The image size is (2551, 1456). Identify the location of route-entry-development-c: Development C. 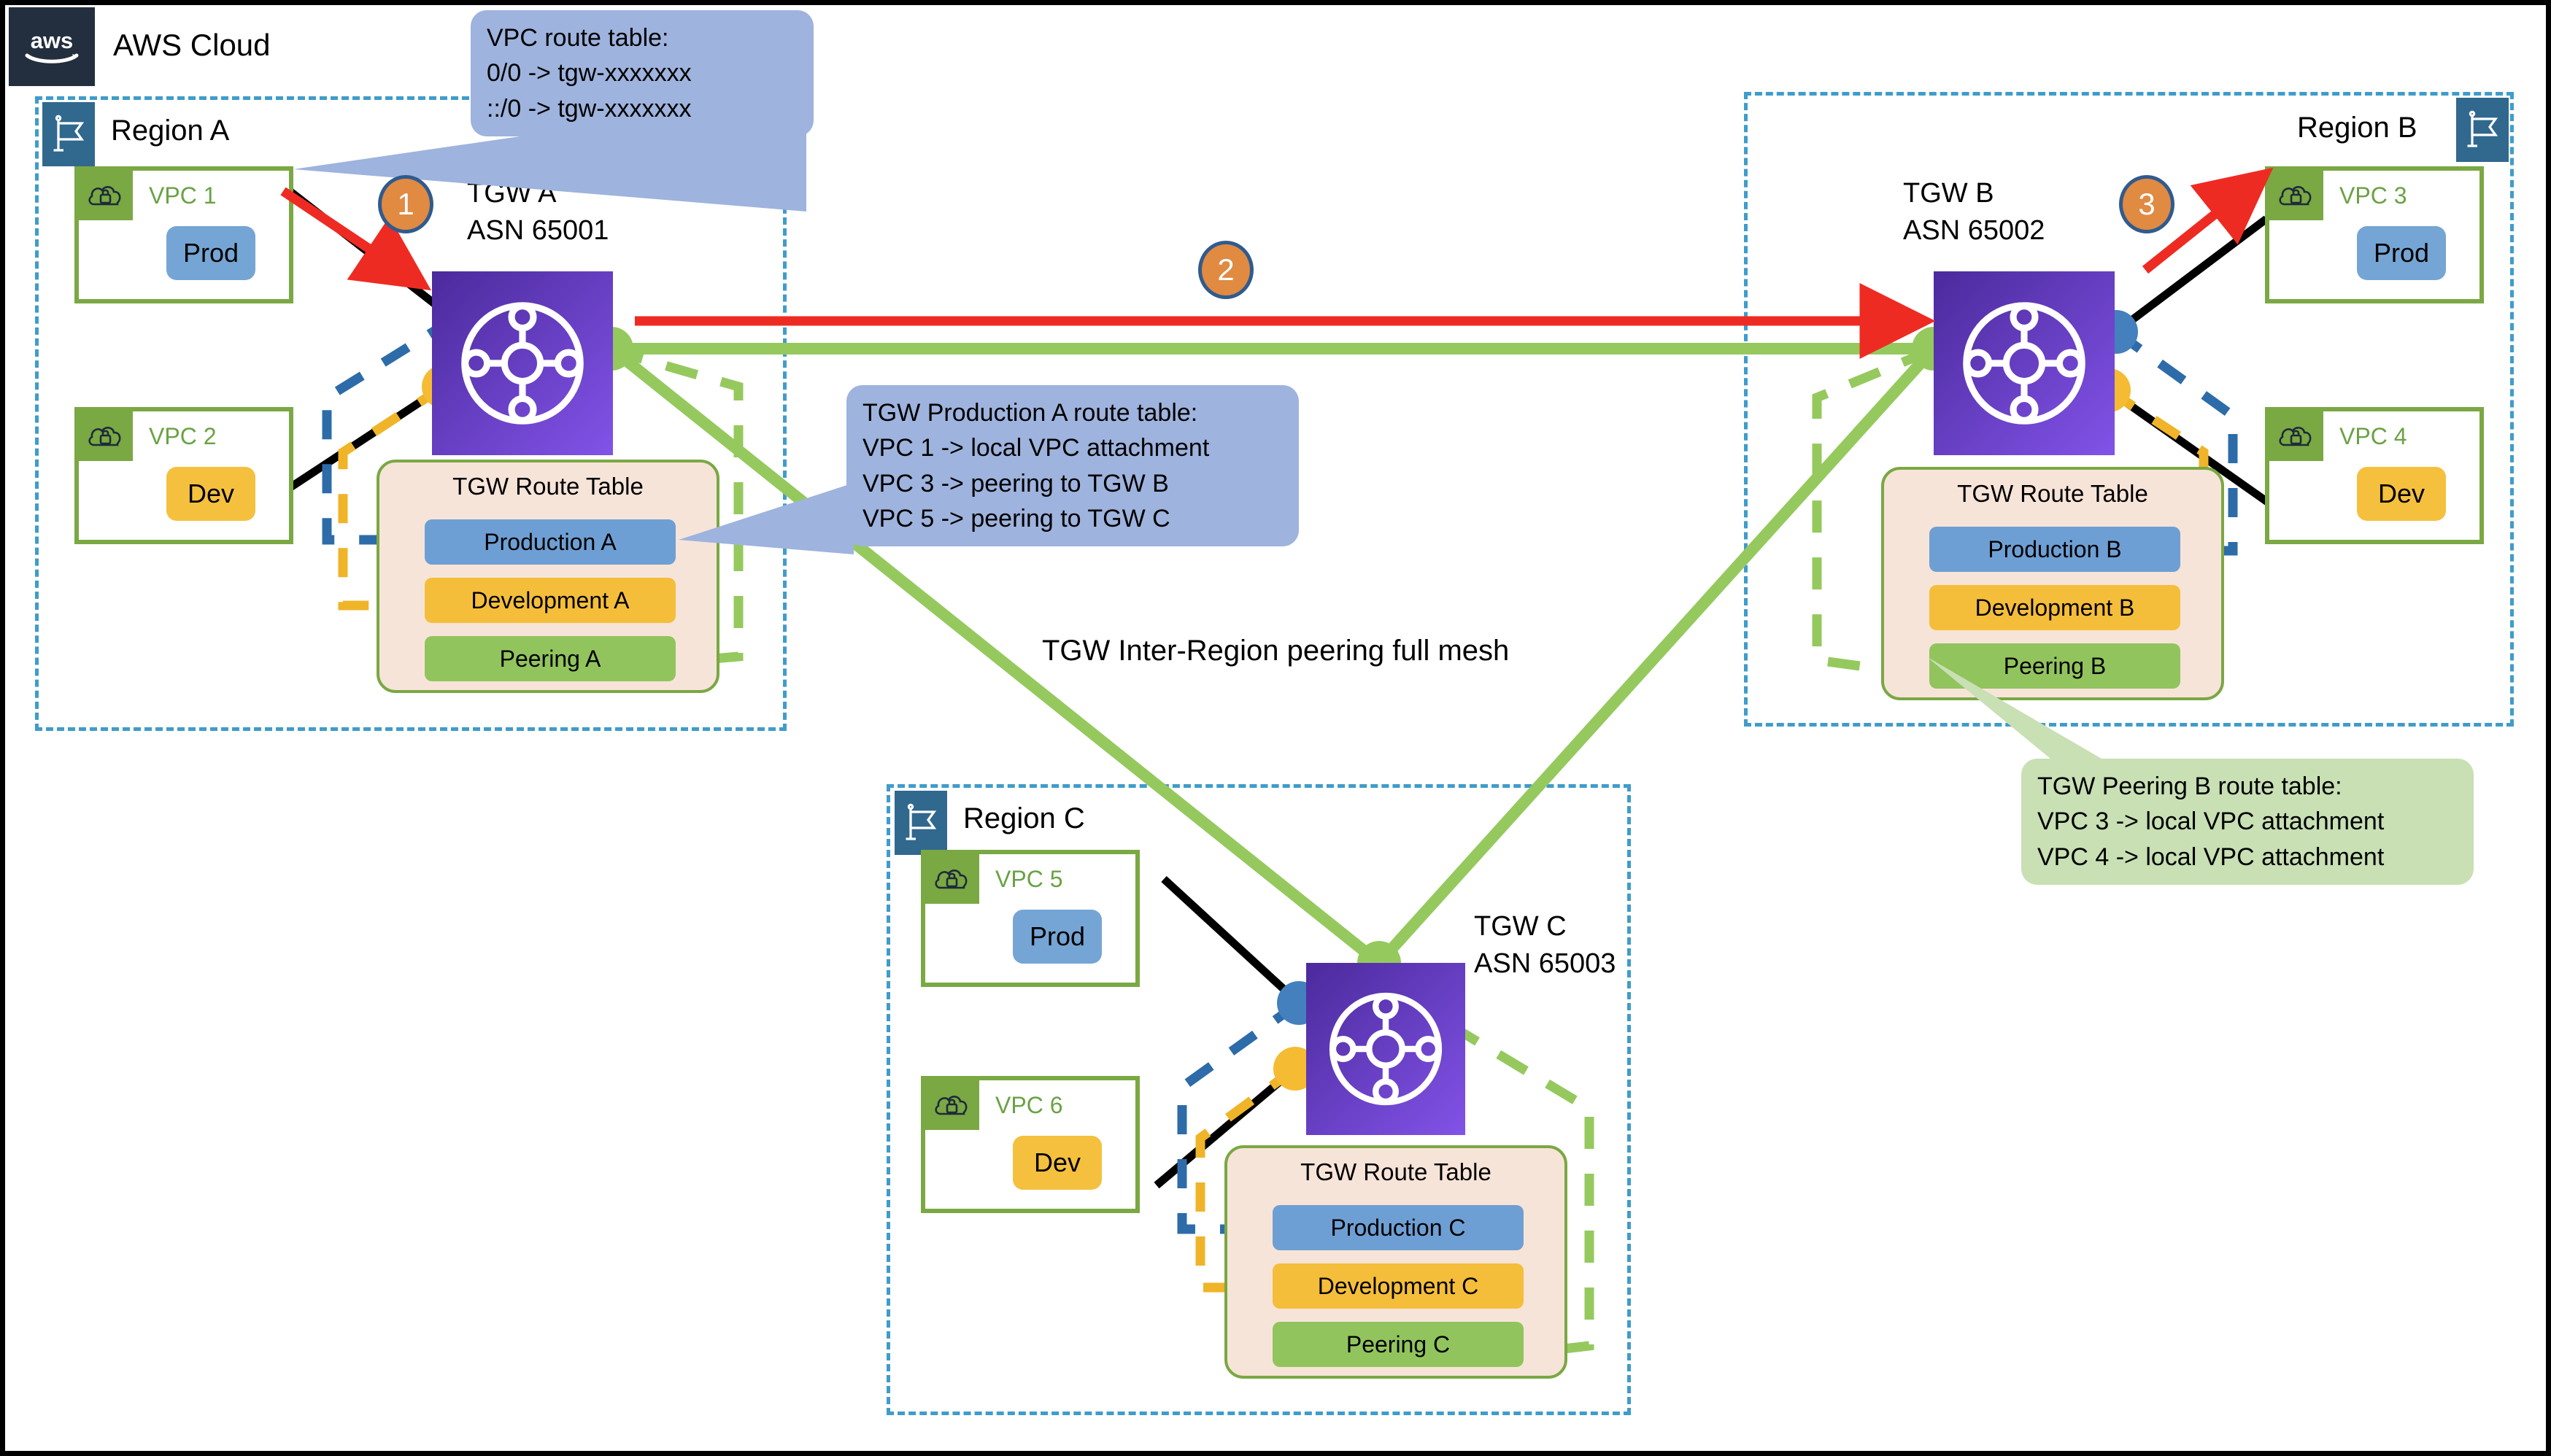
(1398, 1286).